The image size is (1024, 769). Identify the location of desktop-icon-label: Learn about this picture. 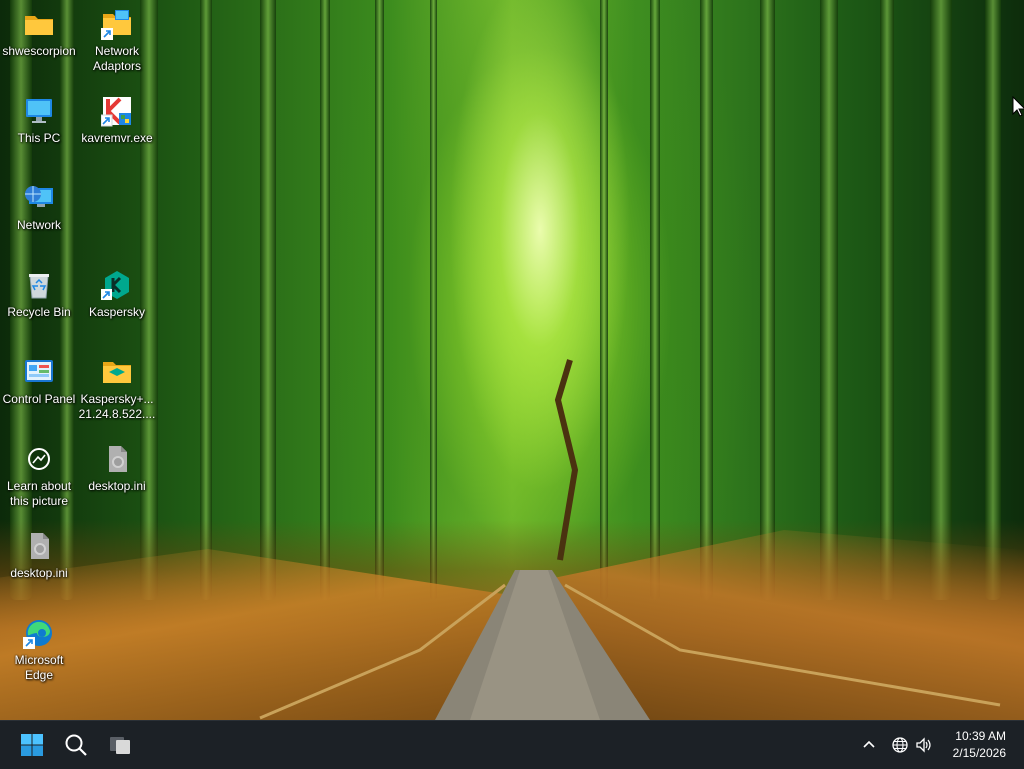
(39, 493).